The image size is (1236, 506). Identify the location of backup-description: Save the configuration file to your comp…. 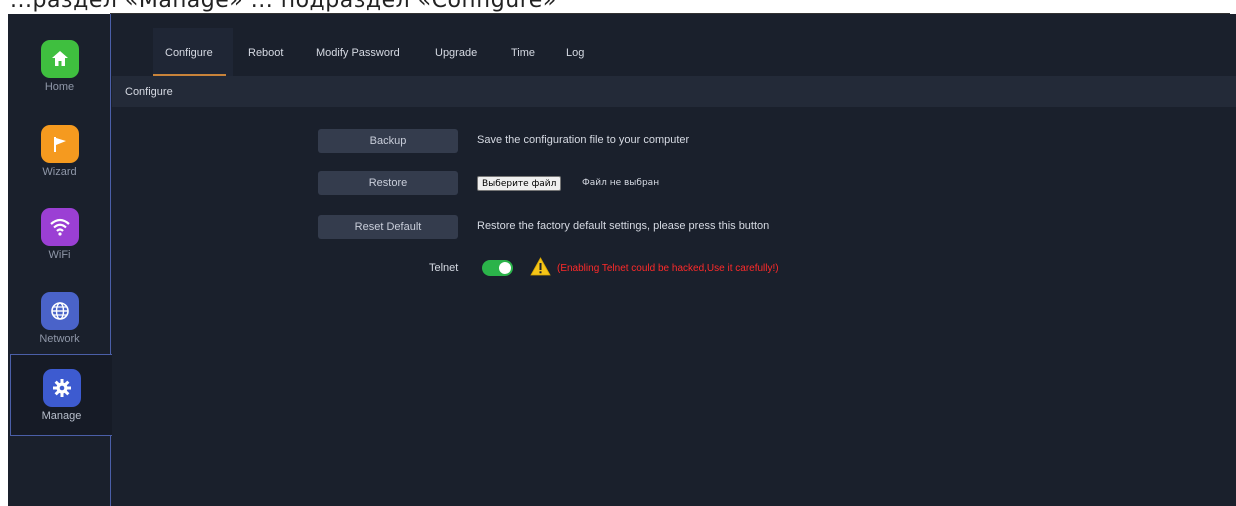
(583, 140).